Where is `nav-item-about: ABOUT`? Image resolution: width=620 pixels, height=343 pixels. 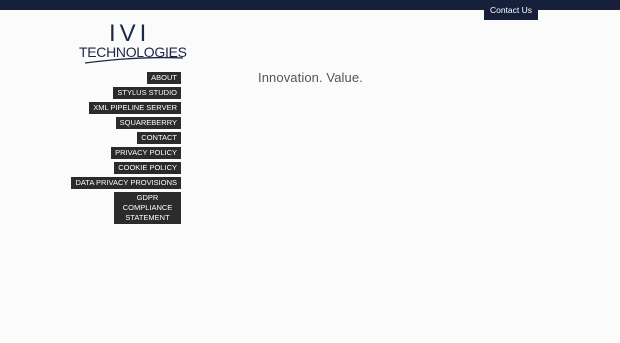 nav-item-about: ABOUT is located at coordinates (164, 78).